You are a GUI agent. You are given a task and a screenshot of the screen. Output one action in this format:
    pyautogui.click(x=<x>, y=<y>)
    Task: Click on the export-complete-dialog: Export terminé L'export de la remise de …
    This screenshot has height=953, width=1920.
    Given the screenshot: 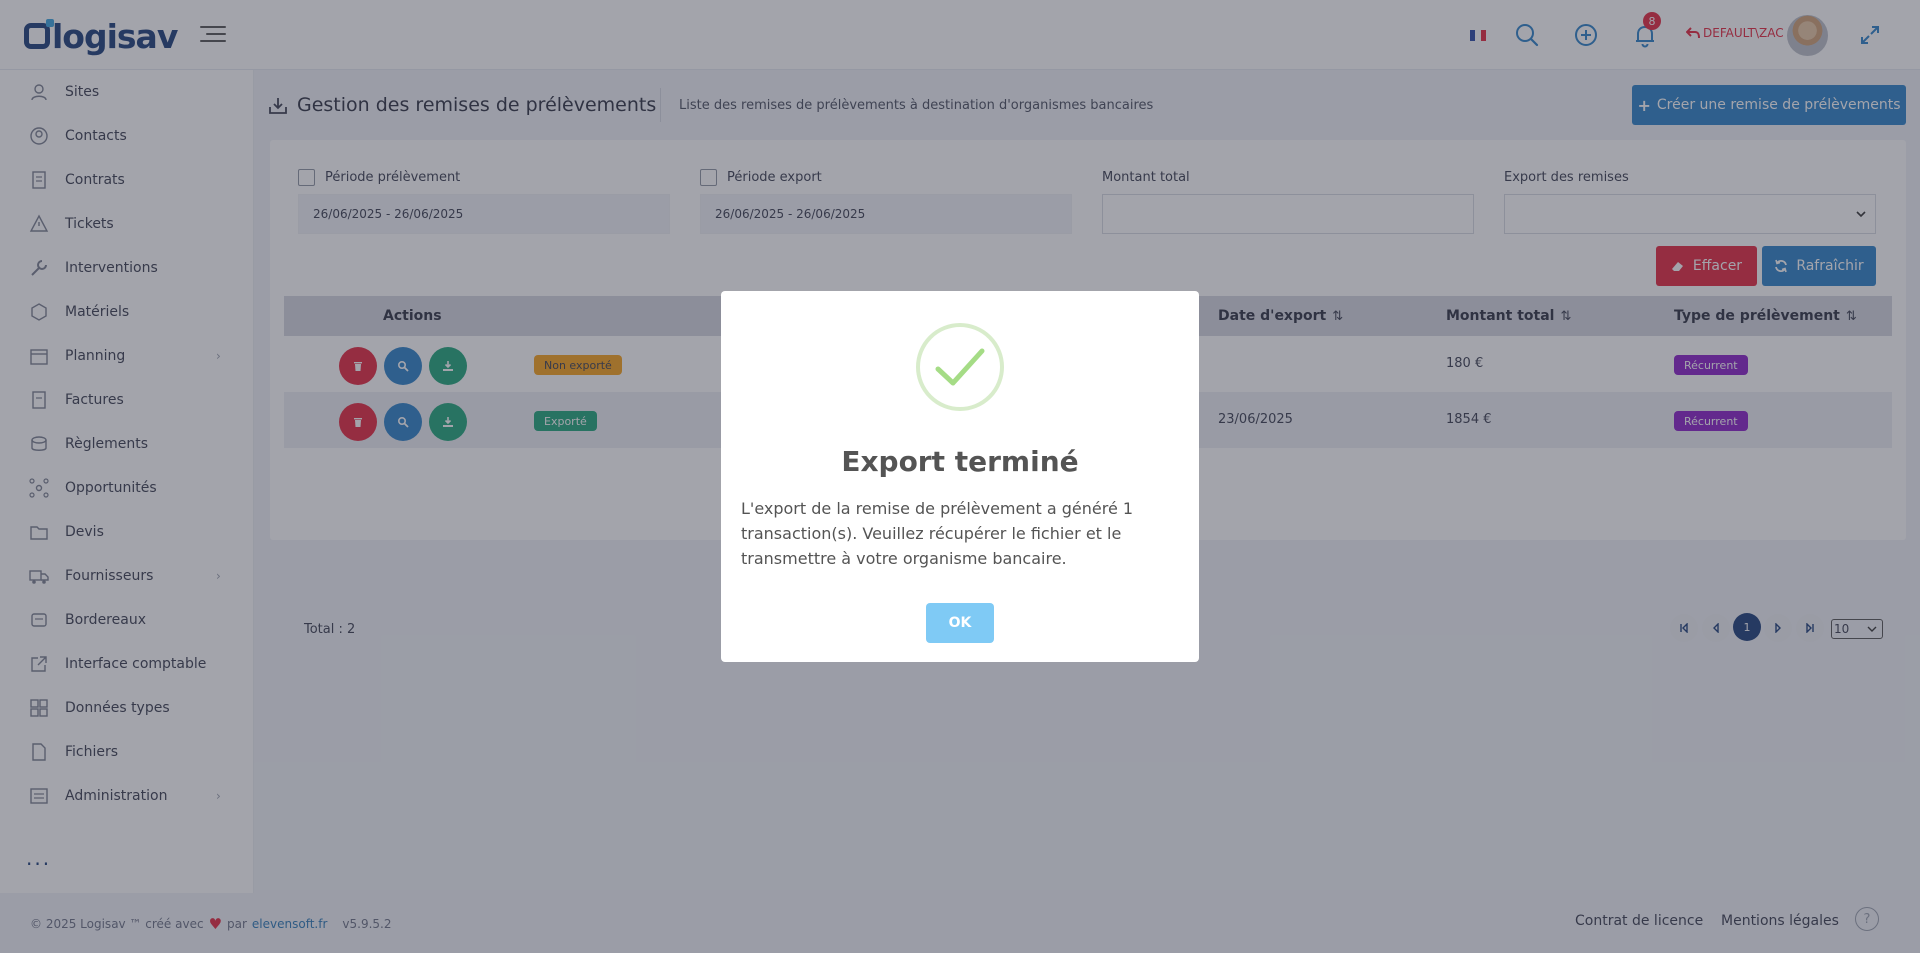 What is the action you would take?
    pyautogui.click(x=960, y=476)
    